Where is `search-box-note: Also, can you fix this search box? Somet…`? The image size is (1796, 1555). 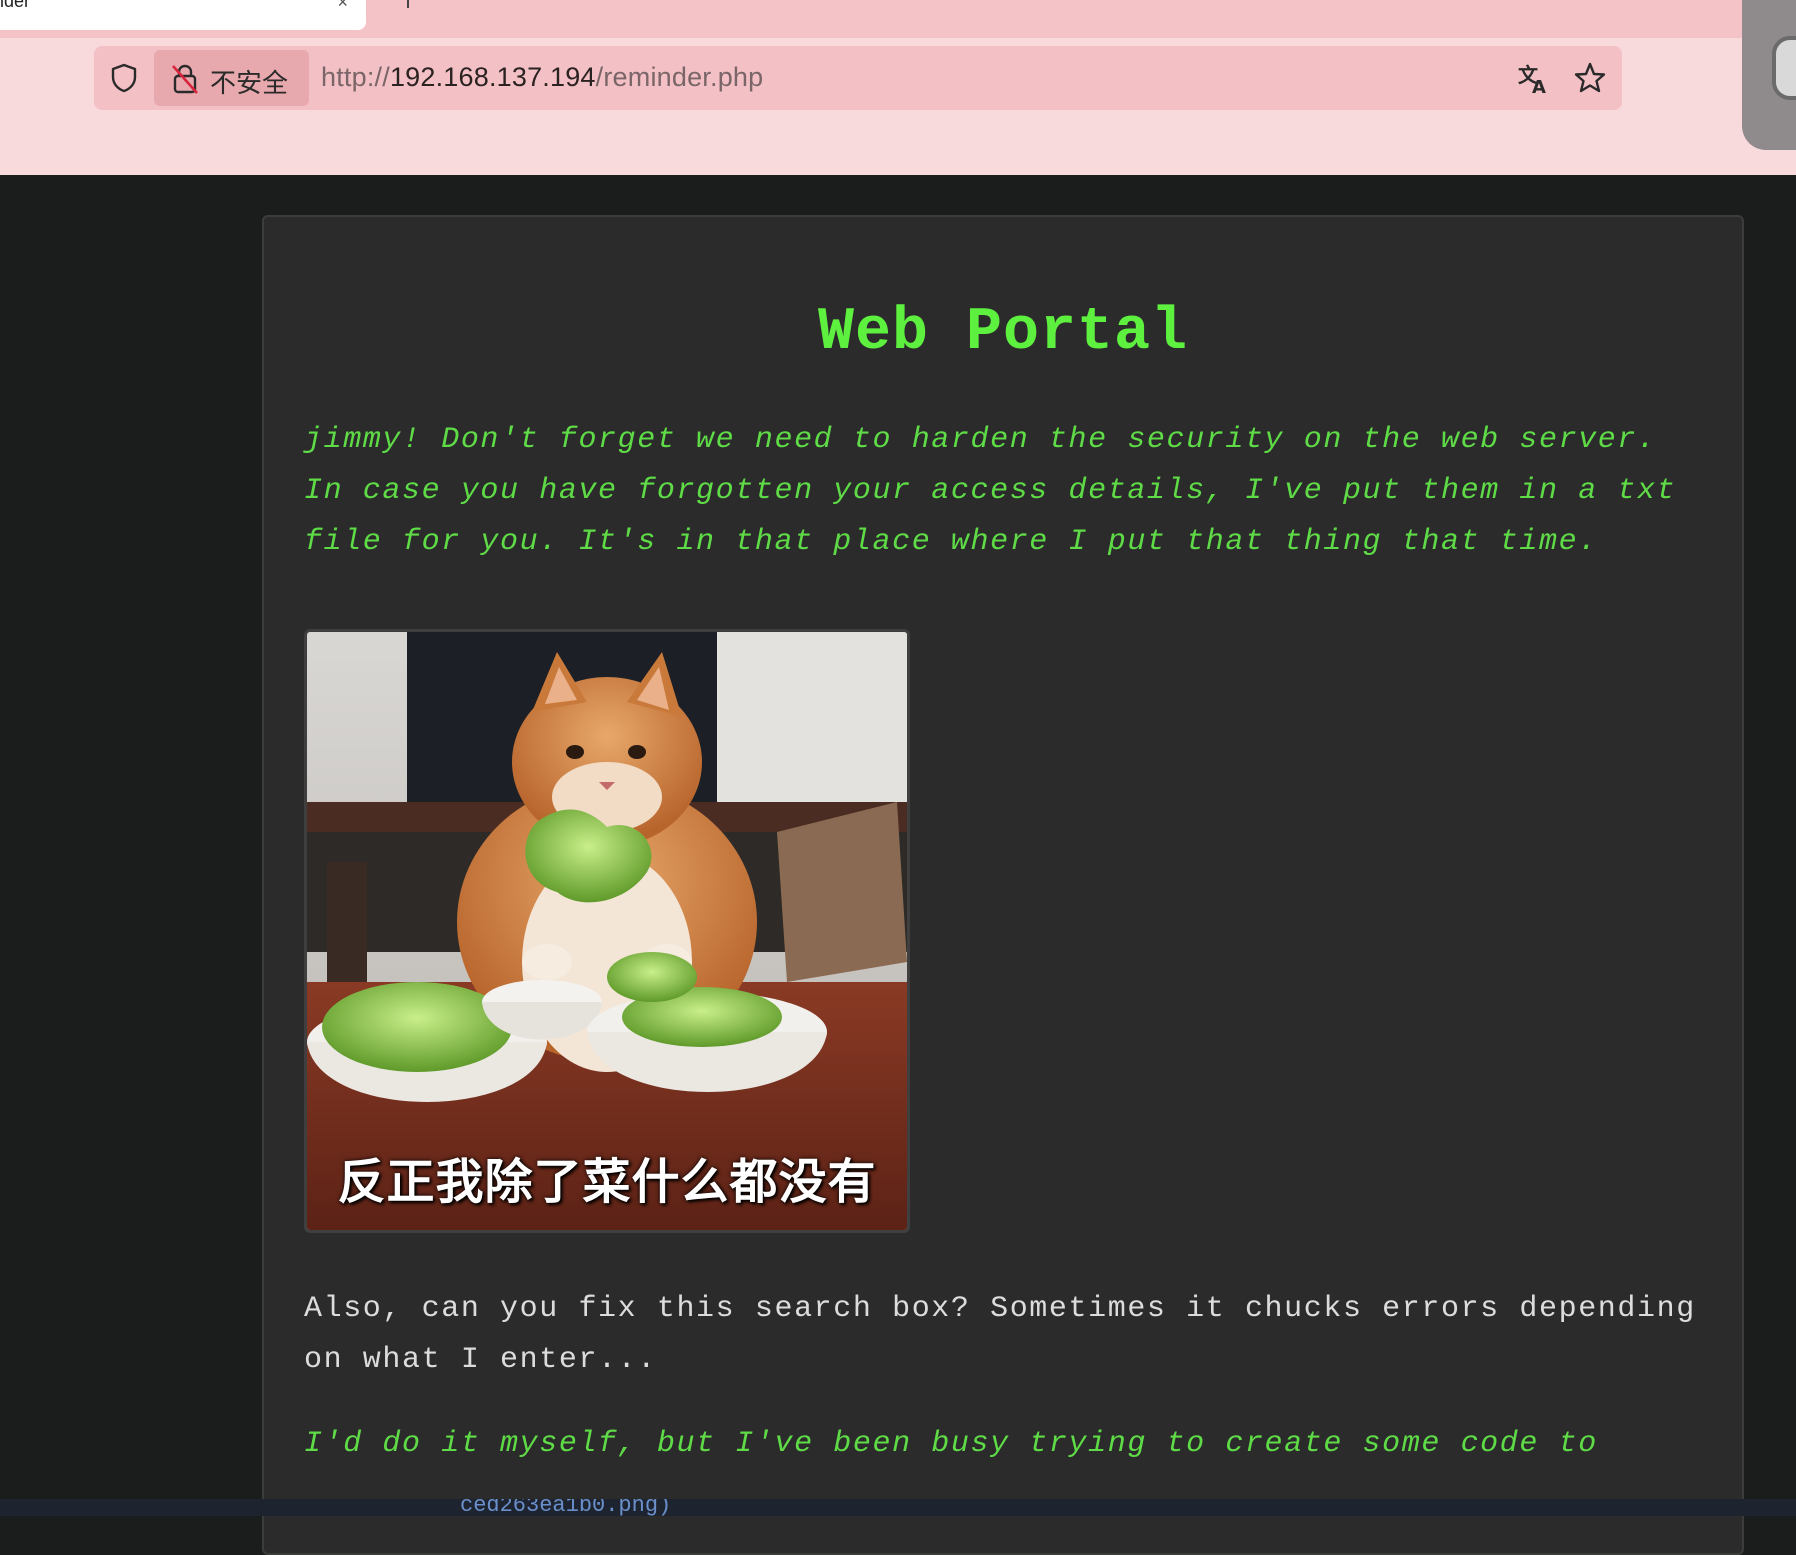 search-box-note: Also, can you fix this search box? Somet… is located at coordinates (1000, 1334).